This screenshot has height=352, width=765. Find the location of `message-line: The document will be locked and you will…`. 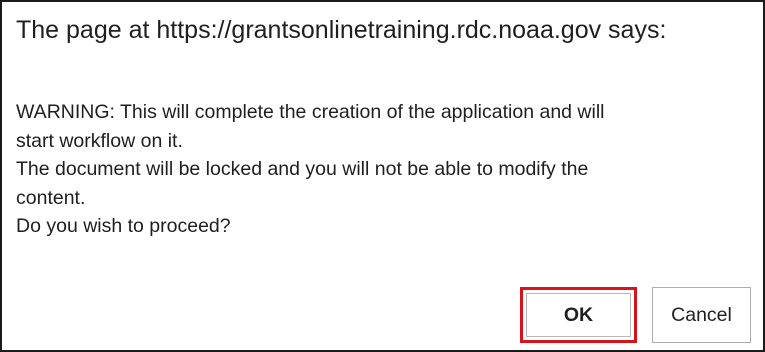

message-line: The document will be locked and you will… is located at coordinates (302, 169).